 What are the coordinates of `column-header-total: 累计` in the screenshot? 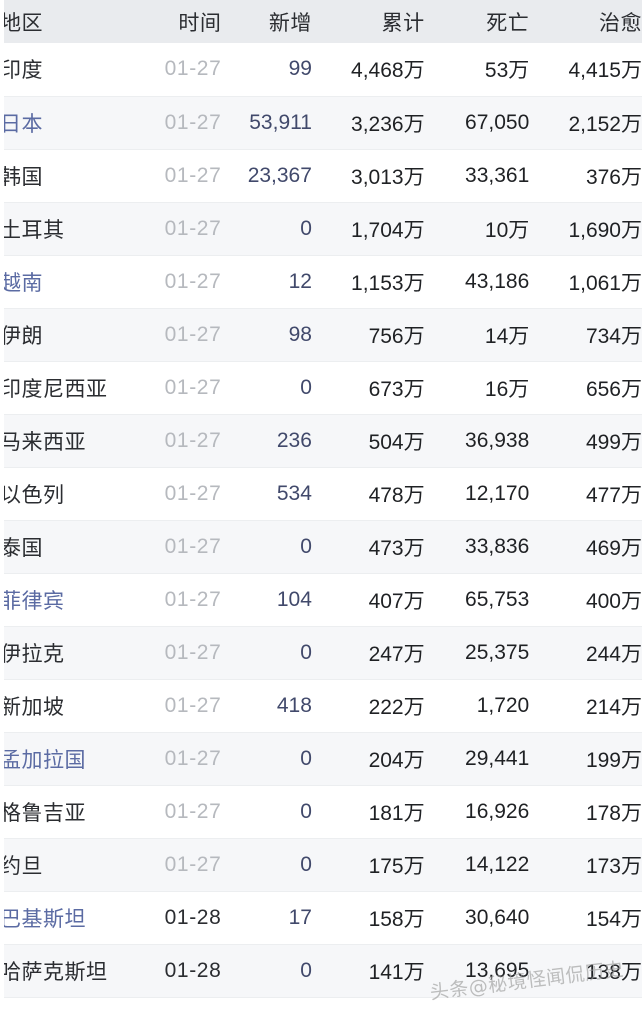 It's located at (368, 21).